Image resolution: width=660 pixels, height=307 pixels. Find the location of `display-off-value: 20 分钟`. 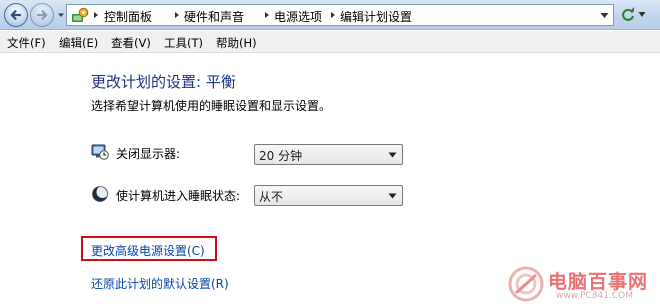

display-off-value: 20 分钟 is located at coordinates (281, 156).